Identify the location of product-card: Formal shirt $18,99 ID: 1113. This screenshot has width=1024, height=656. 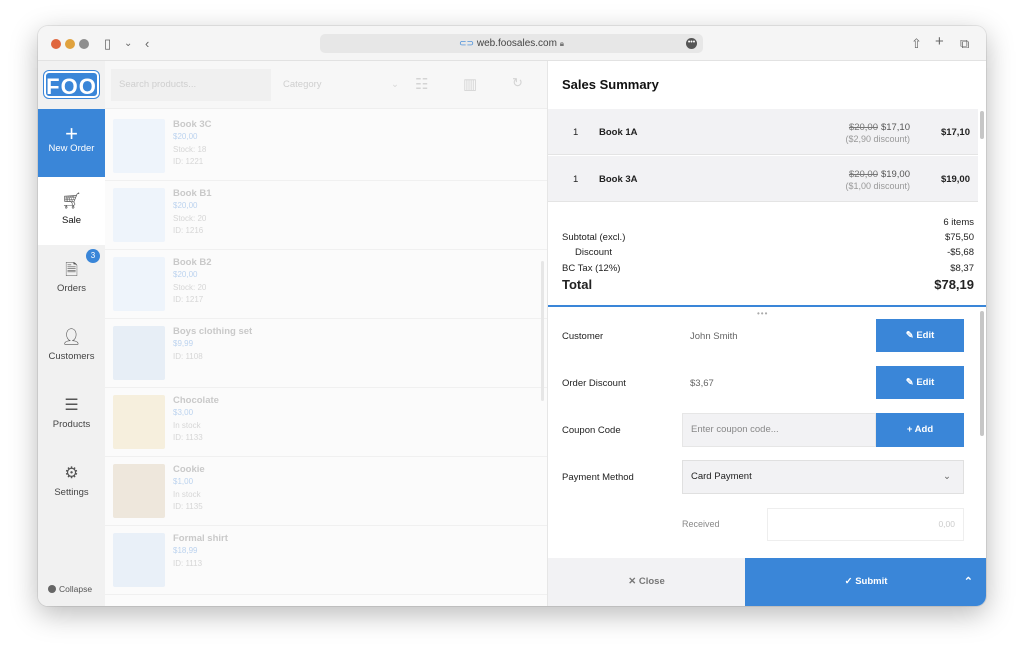
(326, 561).